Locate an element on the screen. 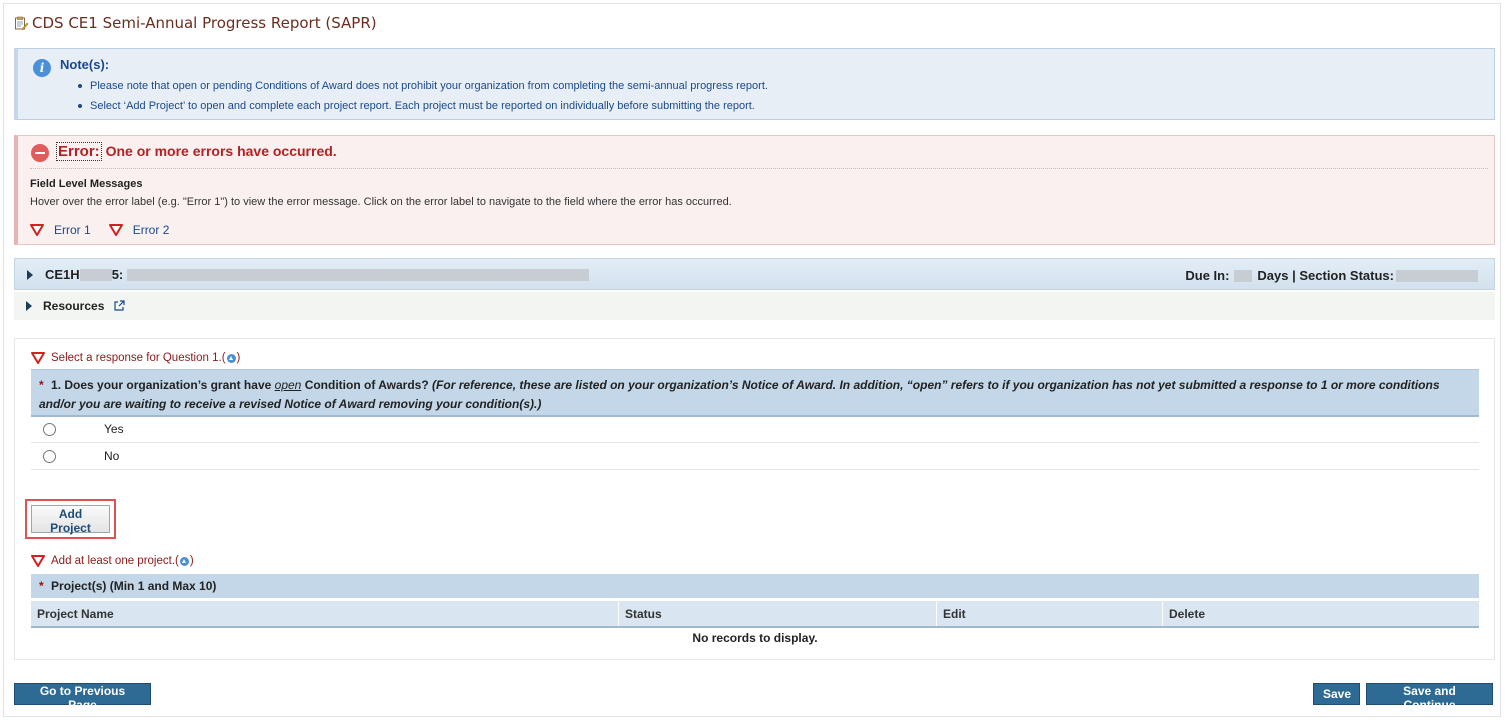 Image resolution: width=1507 pixels, height=722 pixels. radio-yes is located at coordinates (49, 429).